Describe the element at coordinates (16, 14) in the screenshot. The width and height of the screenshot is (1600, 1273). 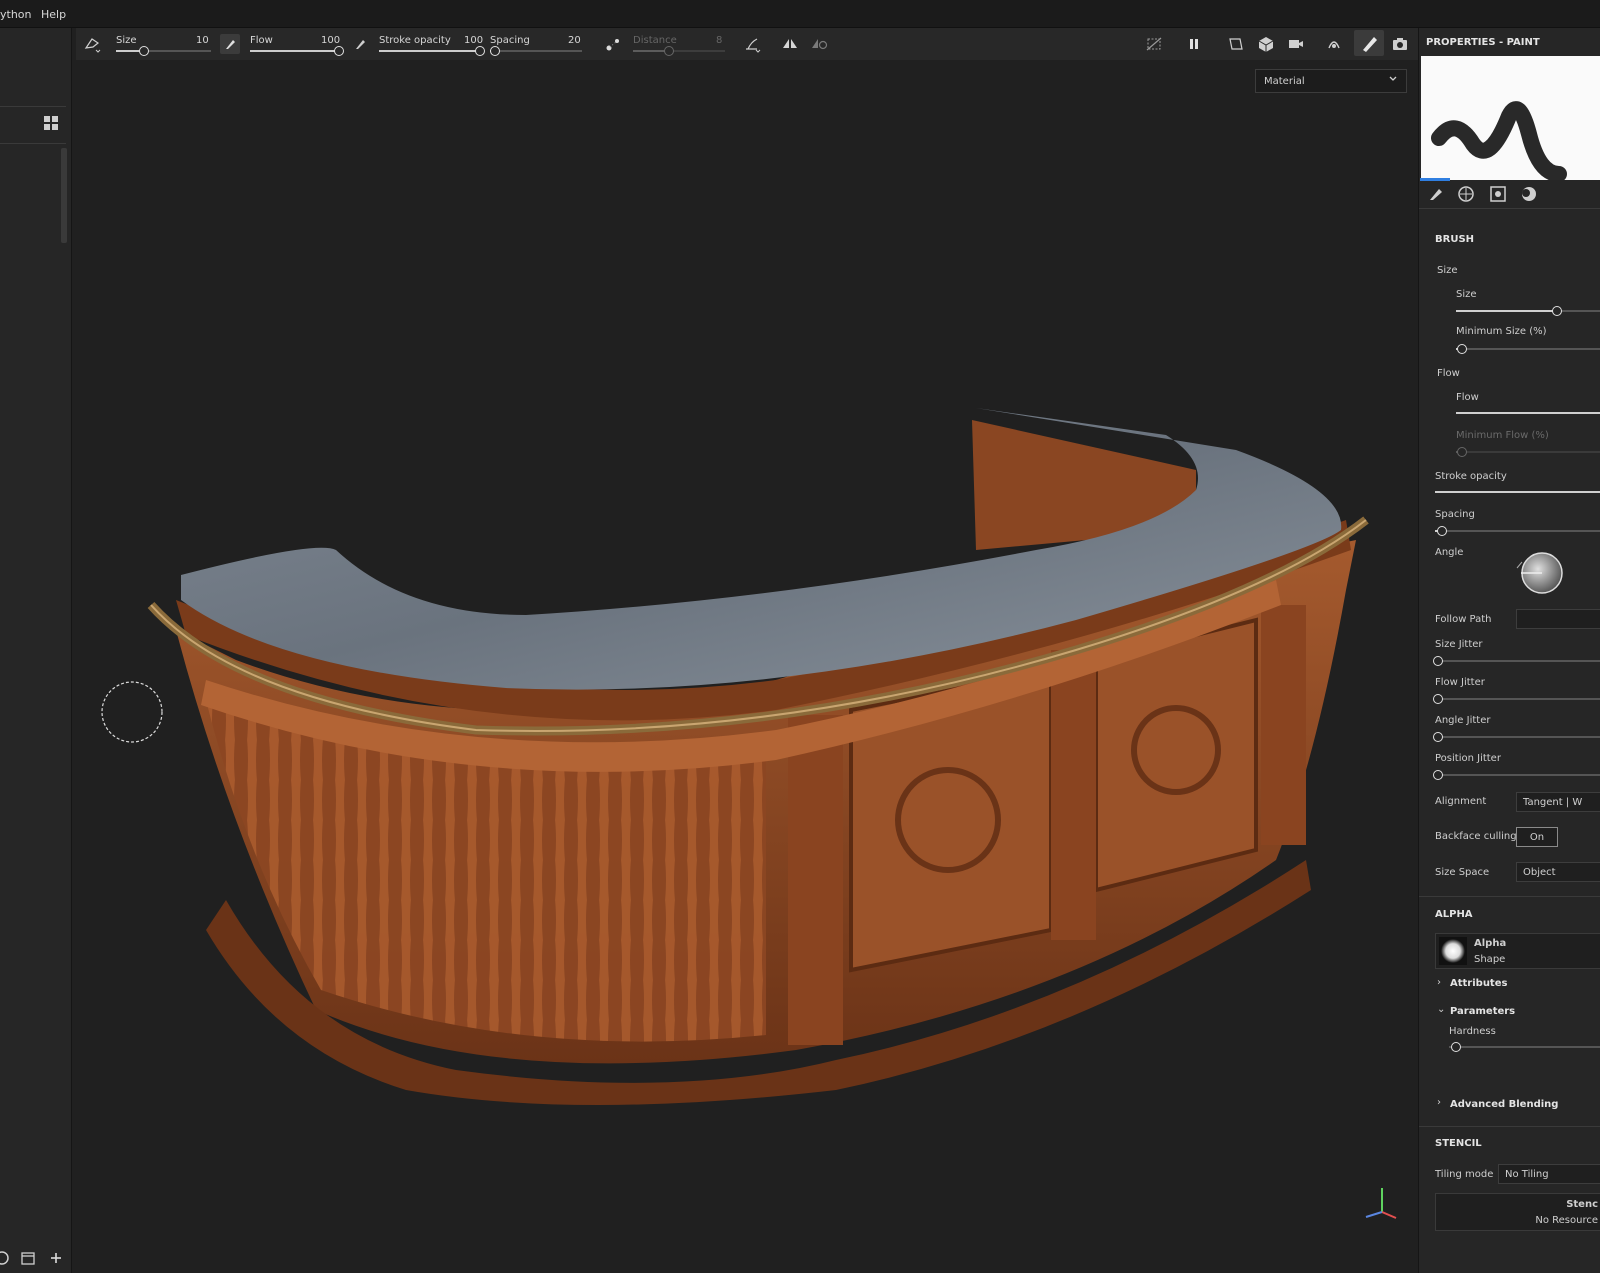
I see `menu-python: ython` at that location.